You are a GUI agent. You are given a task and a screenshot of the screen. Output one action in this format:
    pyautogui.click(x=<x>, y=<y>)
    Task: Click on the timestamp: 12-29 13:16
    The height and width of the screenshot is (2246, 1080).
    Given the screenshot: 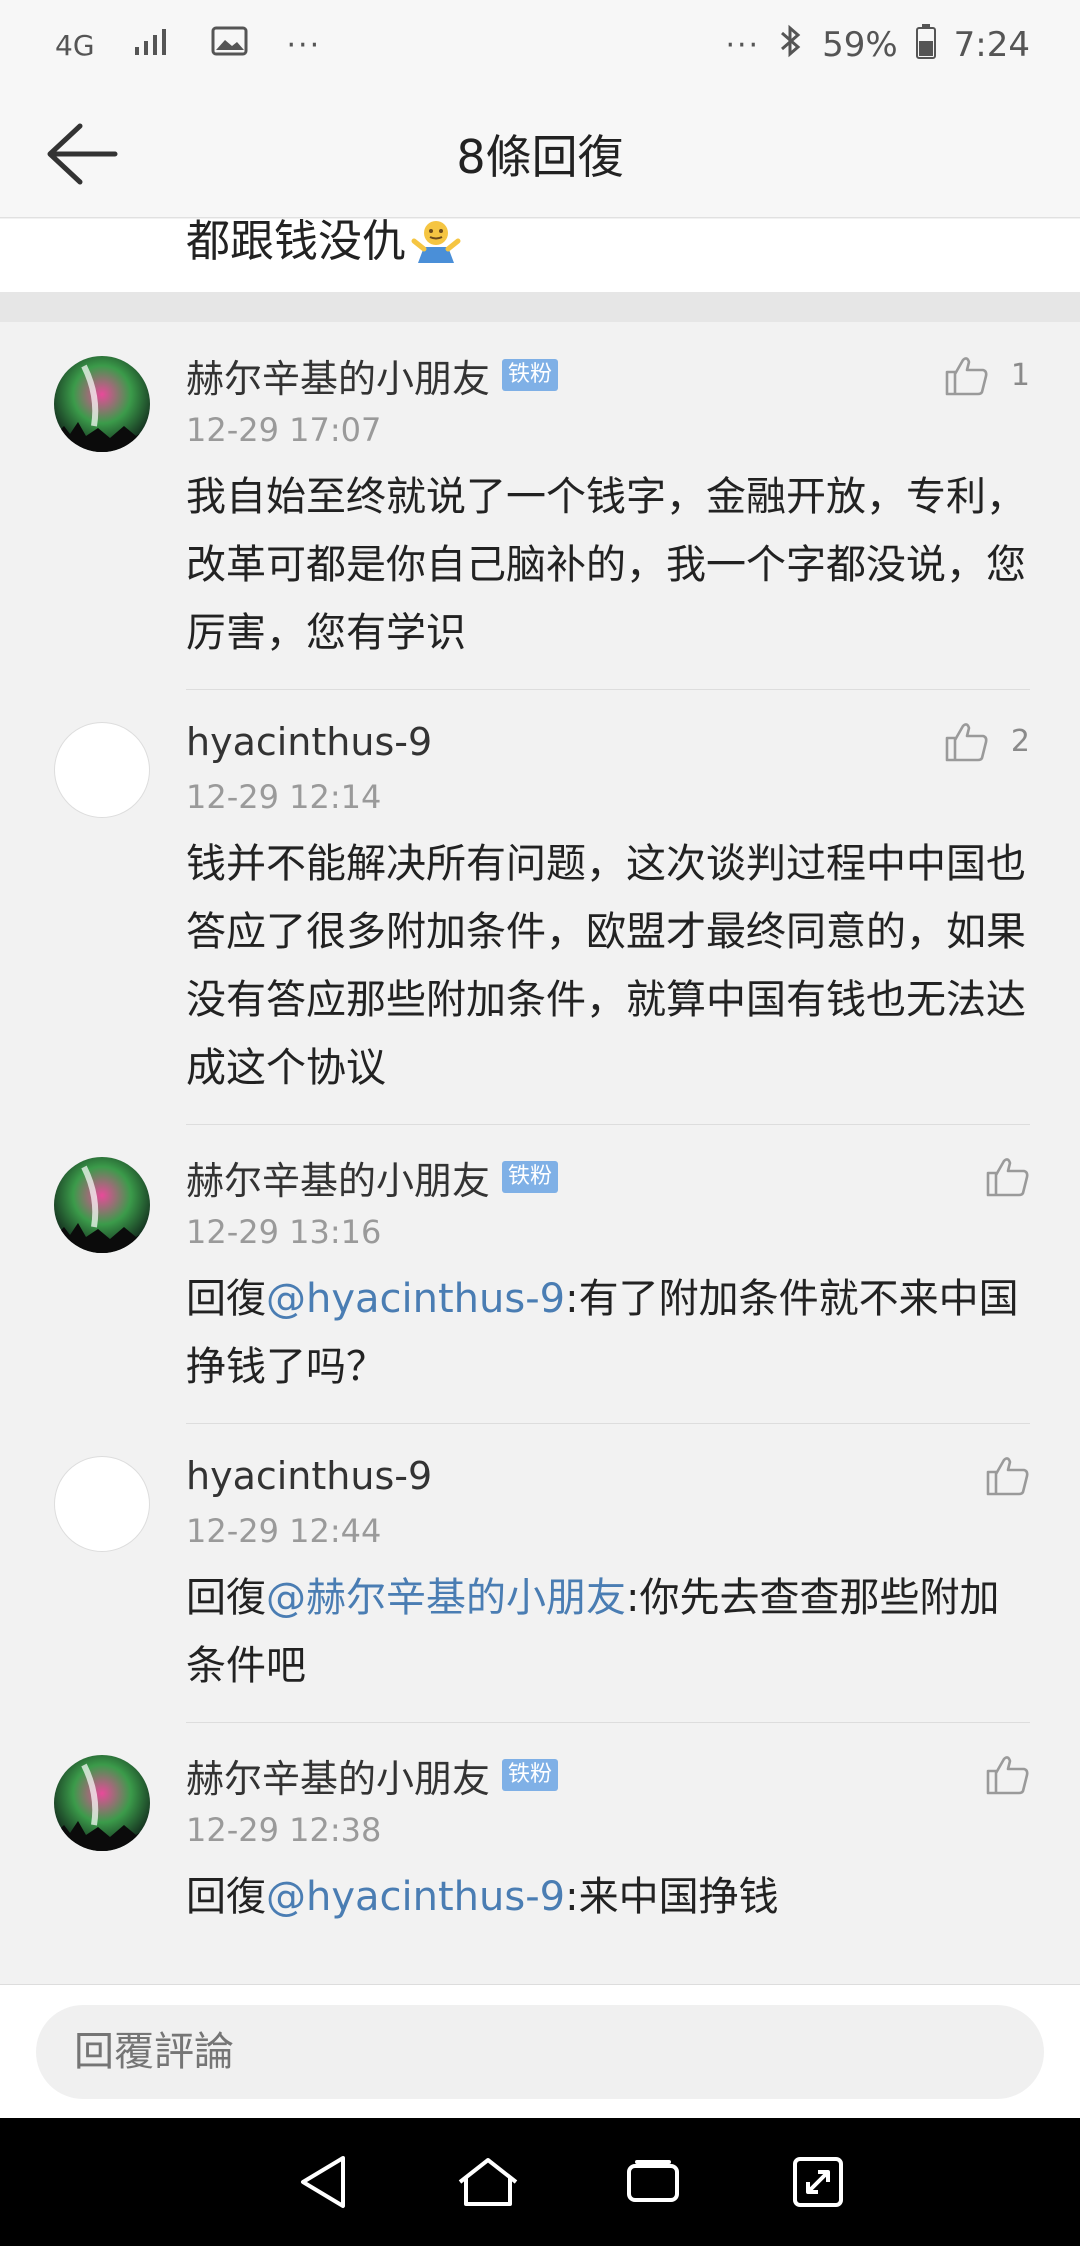 What is the action you would take?
    pyautogui.click(x=284, y=1232)
    